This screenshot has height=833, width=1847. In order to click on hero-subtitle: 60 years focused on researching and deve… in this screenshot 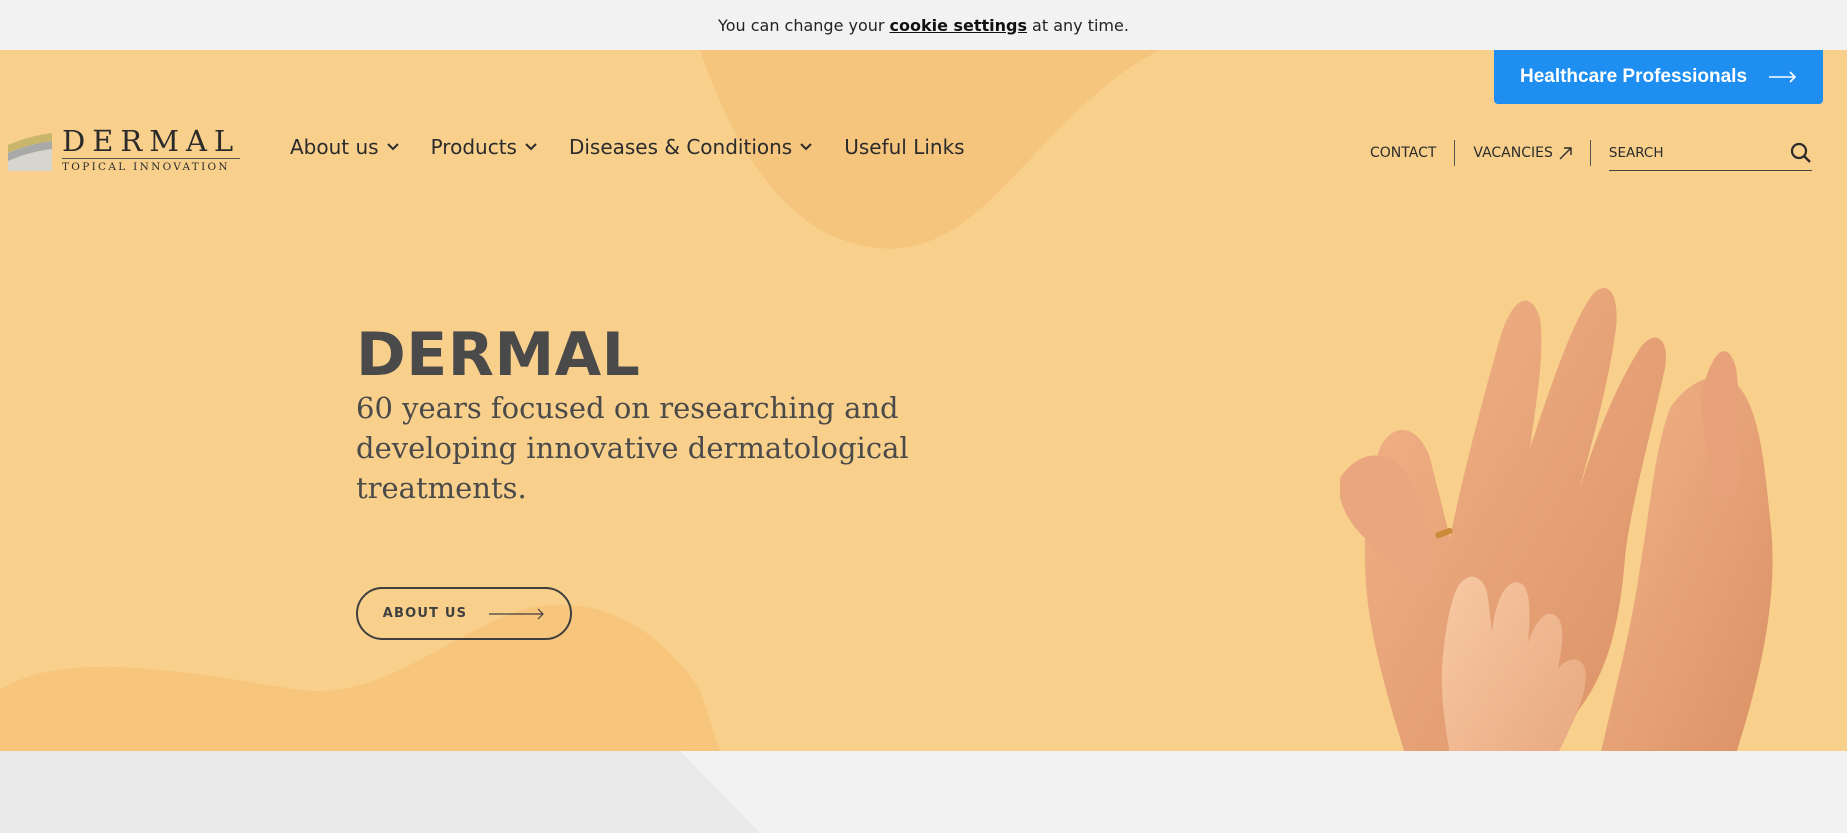, I will do `click(632, 448)`.